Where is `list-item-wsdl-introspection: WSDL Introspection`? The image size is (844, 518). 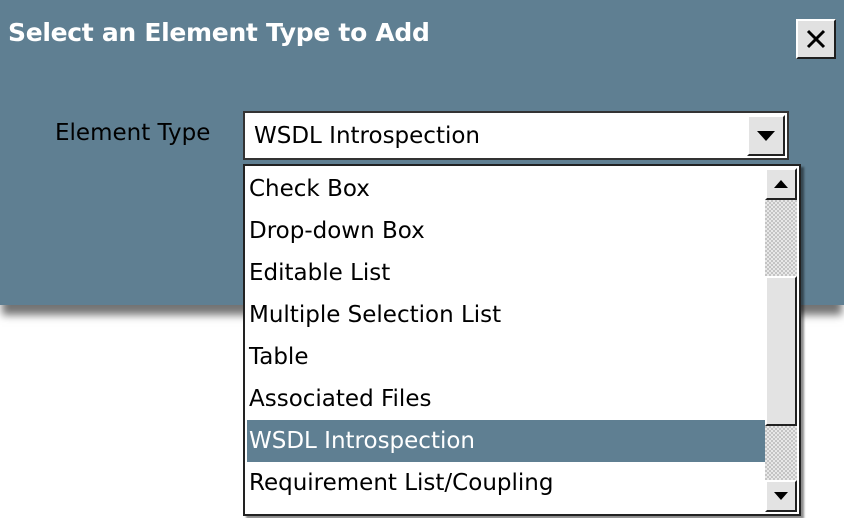 list-item-wsdl-introspection: WSDL Introspection is located at coordinates (507, 441).